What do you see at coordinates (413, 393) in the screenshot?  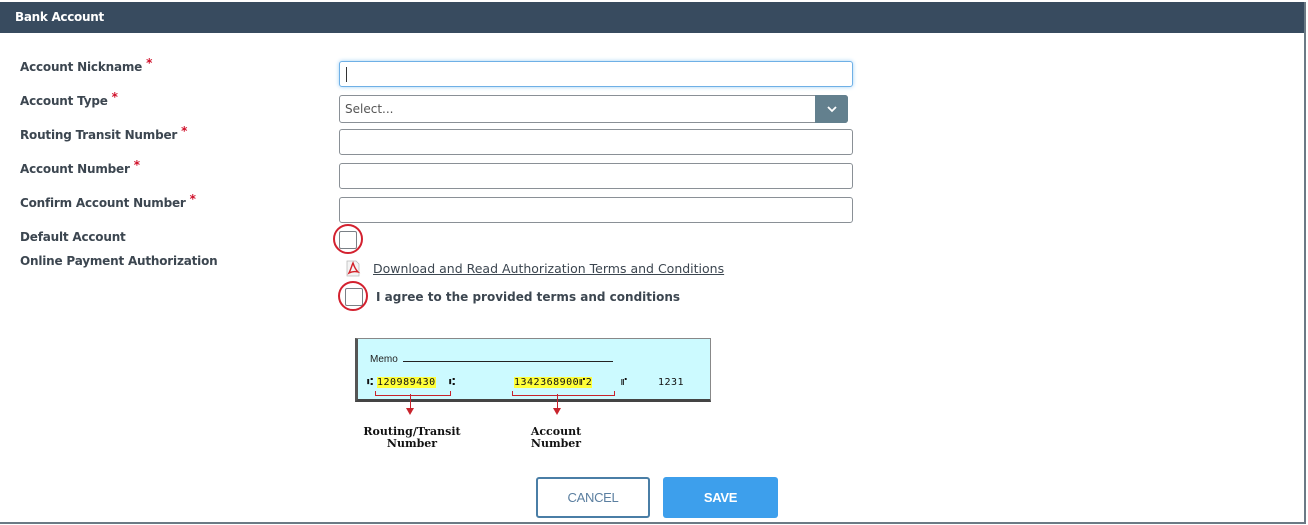 I see `routing-bracket` at bounding box center [413, 393].